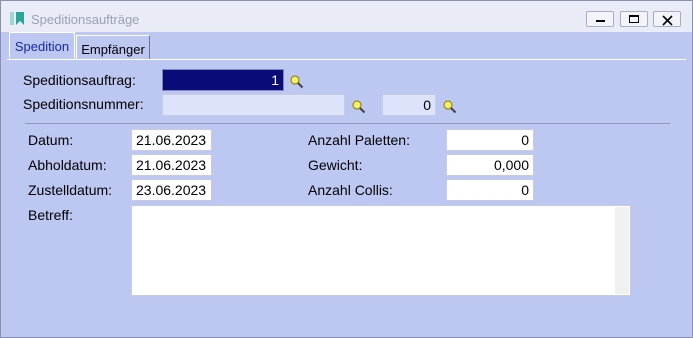  Describe the element at coordinates (359, 140) in the screenshot. I see `anzahl-paletten-label: Anzahl Paletten:` at that location.